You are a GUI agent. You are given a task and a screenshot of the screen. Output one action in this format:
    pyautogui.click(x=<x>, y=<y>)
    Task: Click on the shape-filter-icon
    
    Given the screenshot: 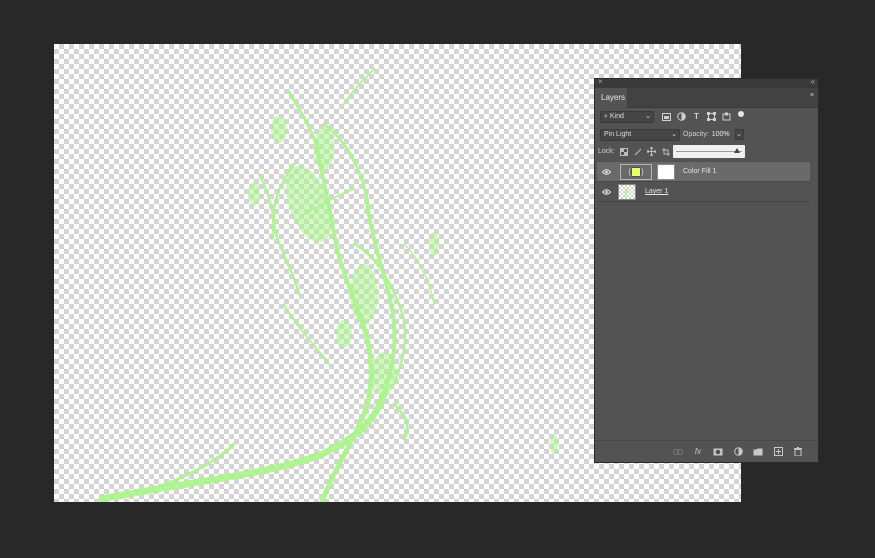 What is the action you would take?
    pyautogui.click(x=711, y=116)
    